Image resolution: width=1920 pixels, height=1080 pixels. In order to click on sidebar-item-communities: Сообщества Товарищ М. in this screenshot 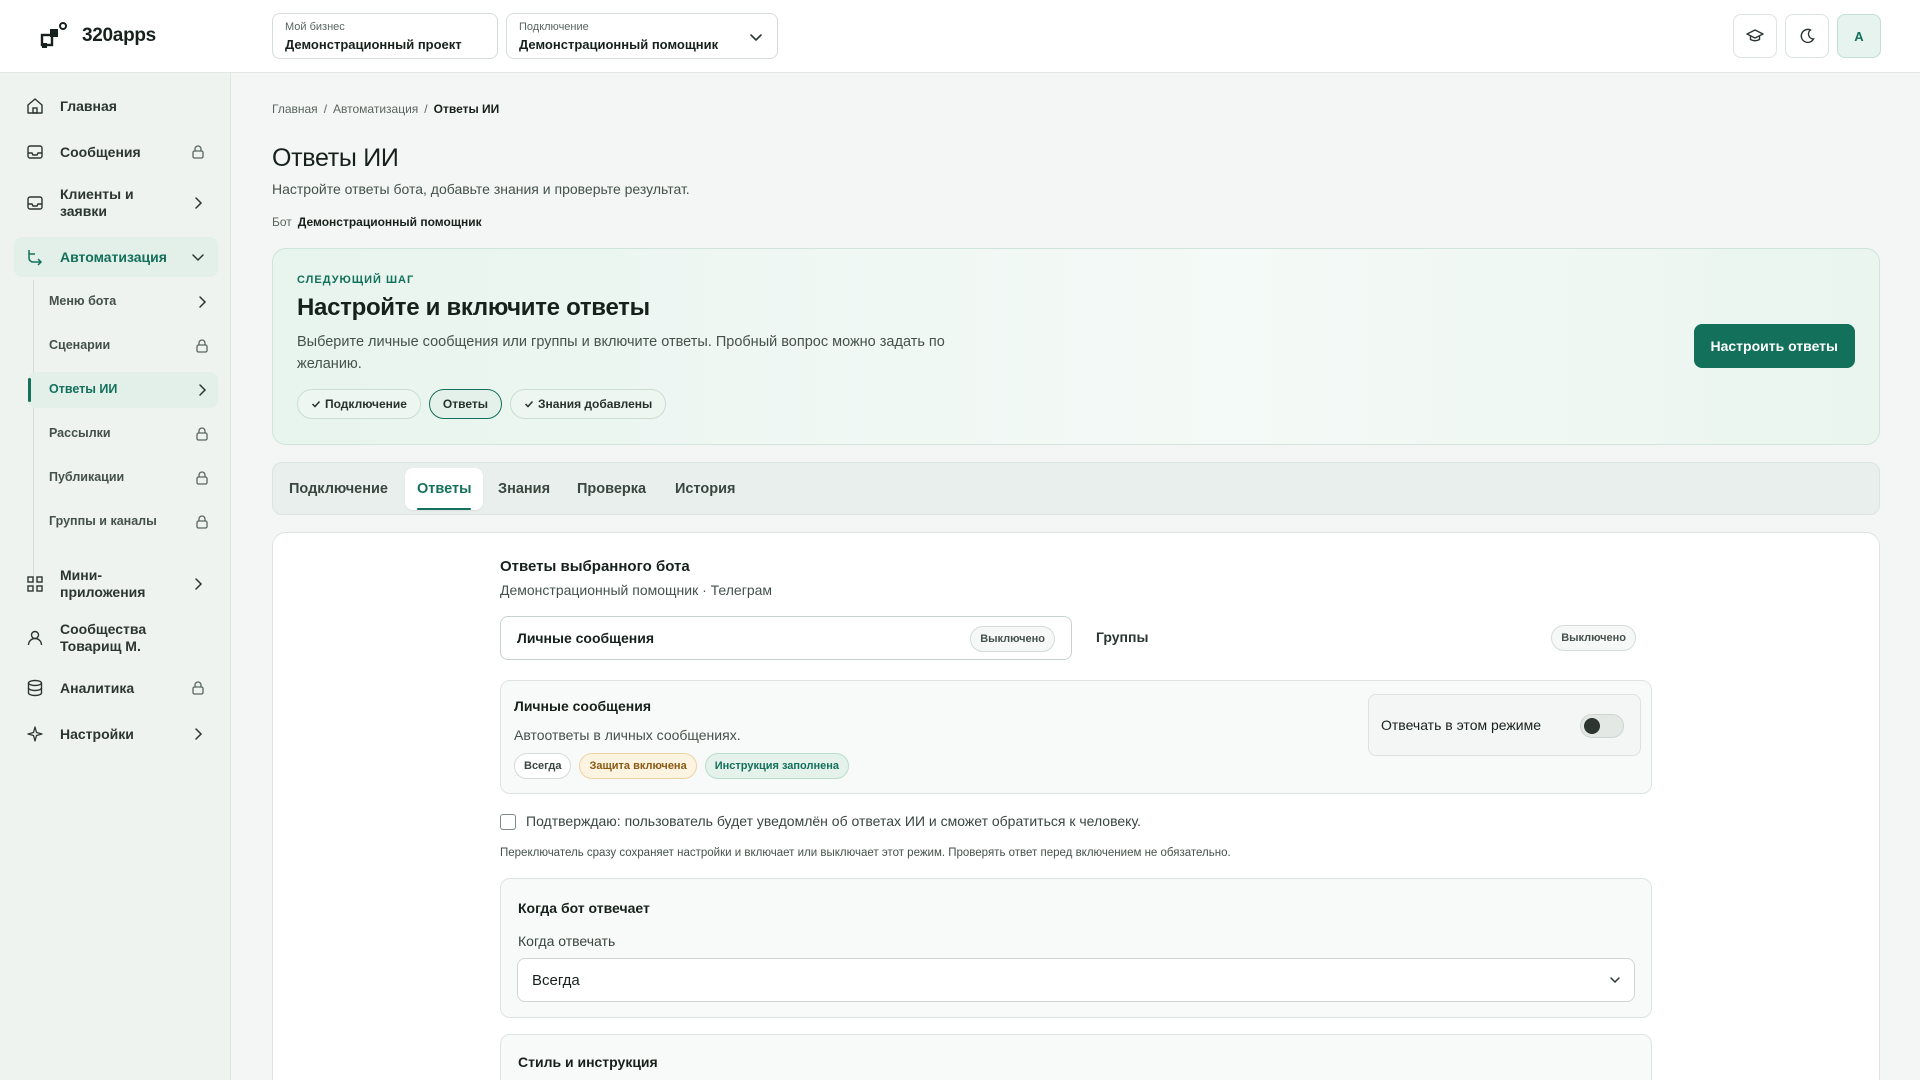, I will do `click(116, 638)`.